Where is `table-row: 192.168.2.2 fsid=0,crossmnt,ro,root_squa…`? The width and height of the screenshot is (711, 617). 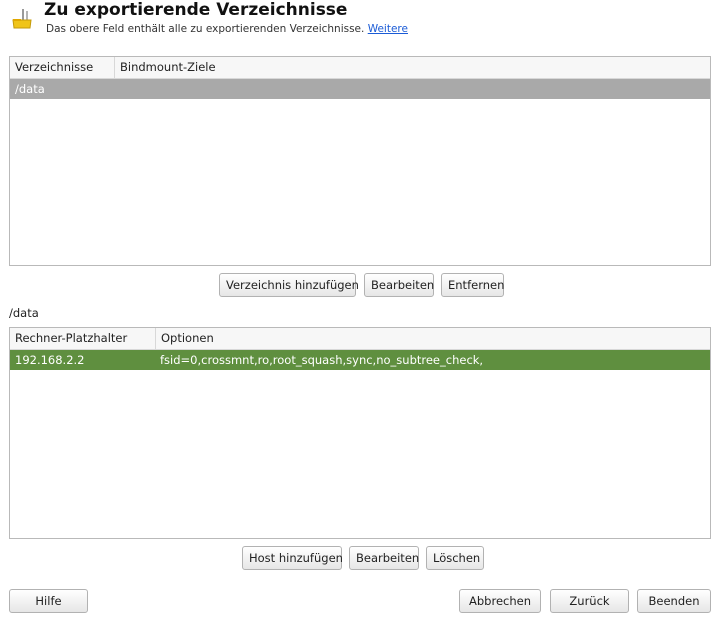 table-row: 192.168.2.2 fsid=0,crossmnt,ro,root_squa… is located at coordinates (360, 360).